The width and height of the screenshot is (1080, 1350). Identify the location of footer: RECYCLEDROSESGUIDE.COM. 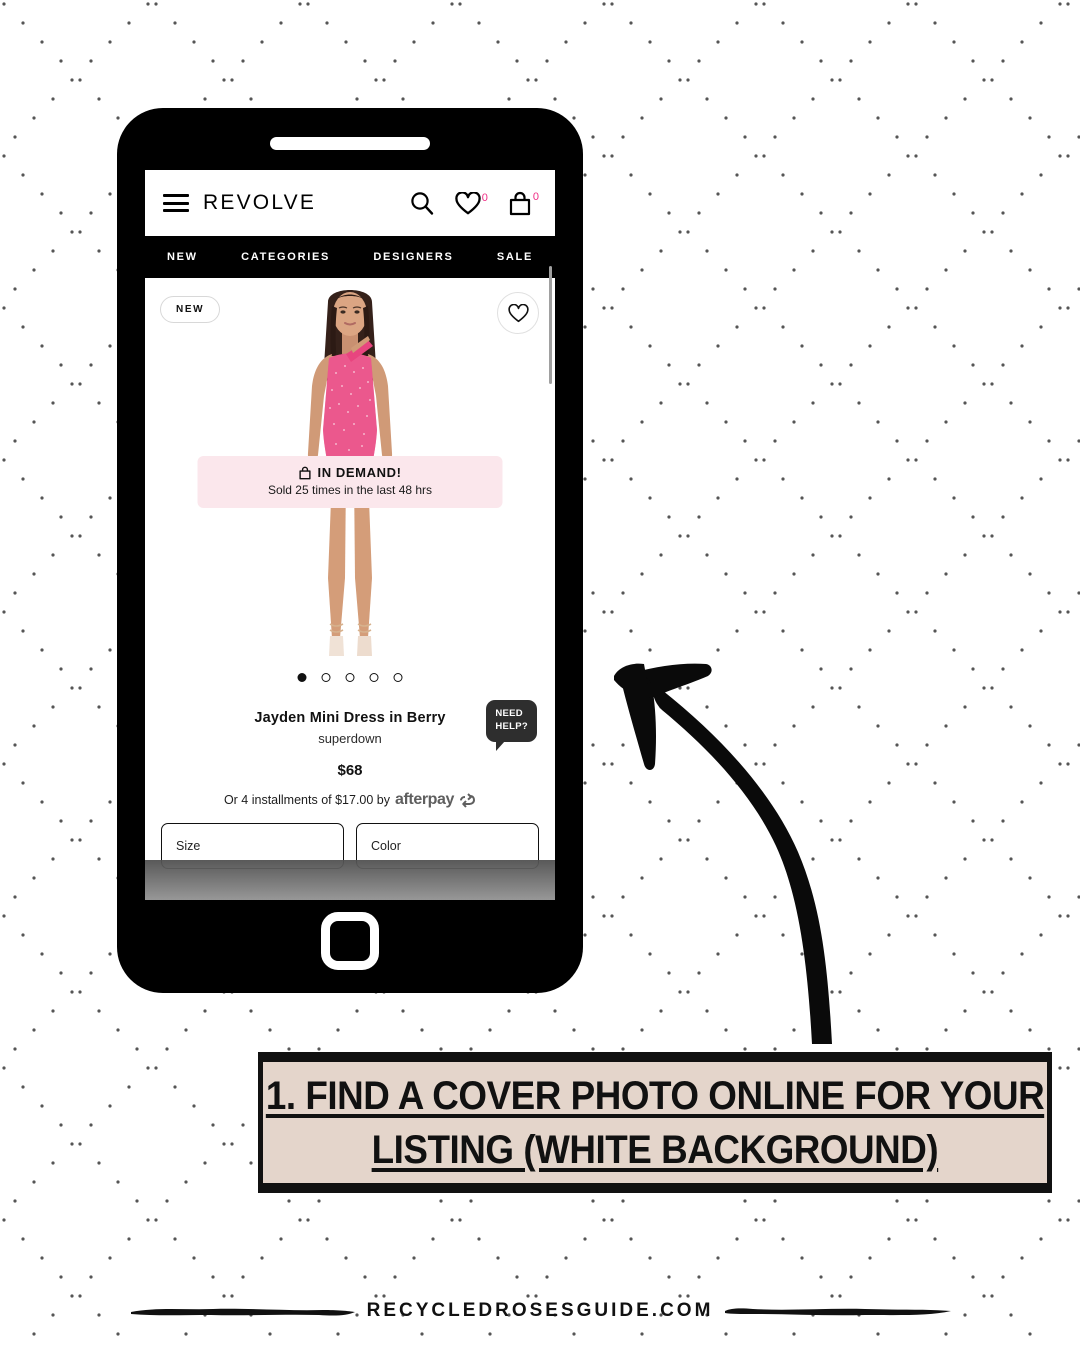
(540, 1311).